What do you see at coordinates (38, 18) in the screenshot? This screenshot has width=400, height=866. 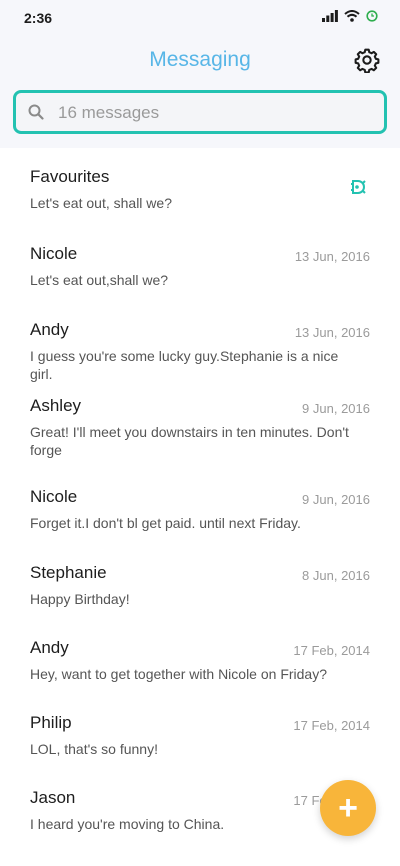 I see `status-time: 2:36` at bounding box center [38, 18].